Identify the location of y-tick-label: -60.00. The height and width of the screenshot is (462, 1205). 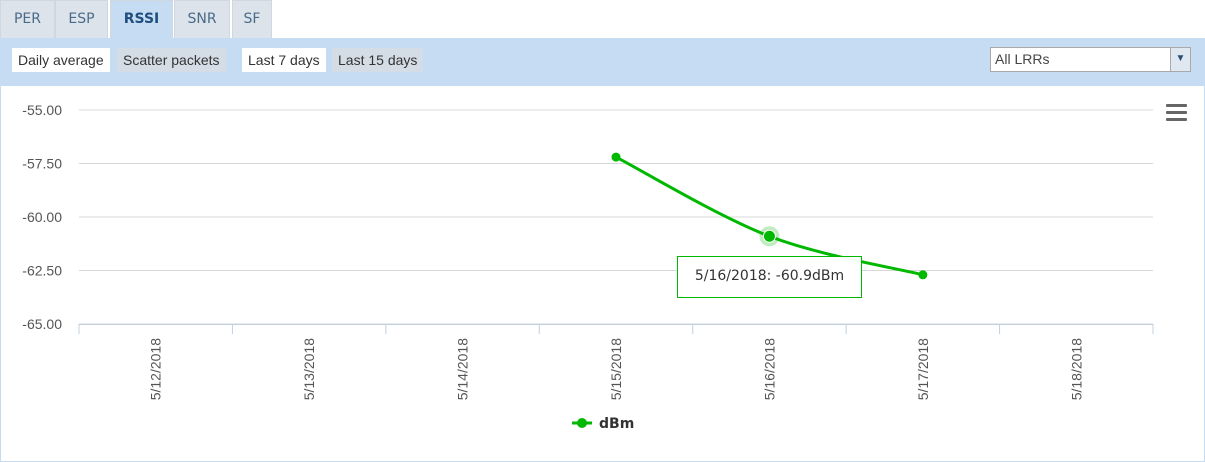
(42, 217).